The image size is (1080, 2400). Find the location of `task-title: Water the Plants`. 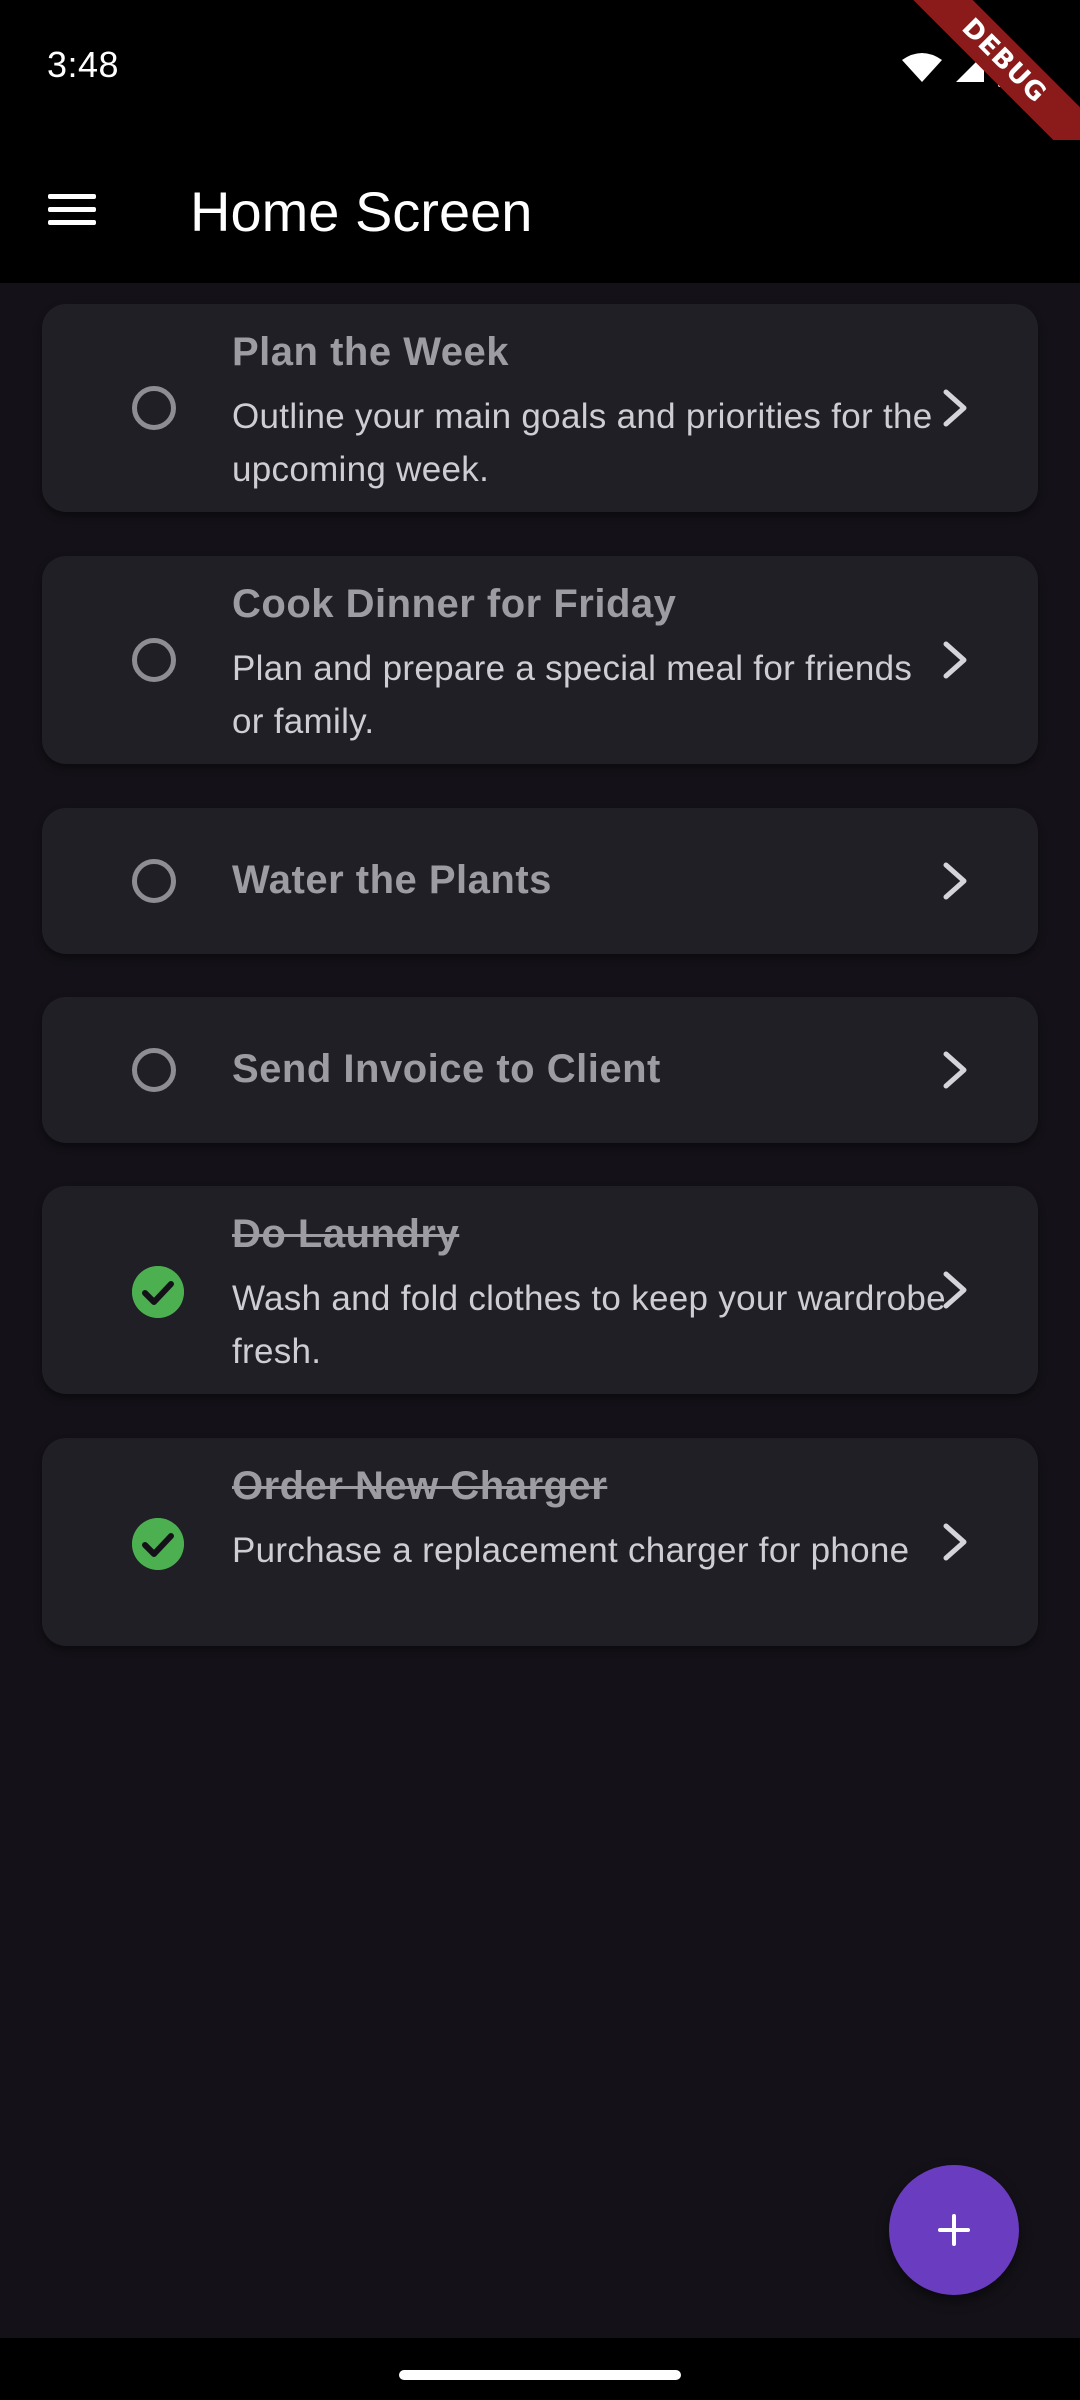

task-title: Water the Plants is located at coordinates (392, 880).